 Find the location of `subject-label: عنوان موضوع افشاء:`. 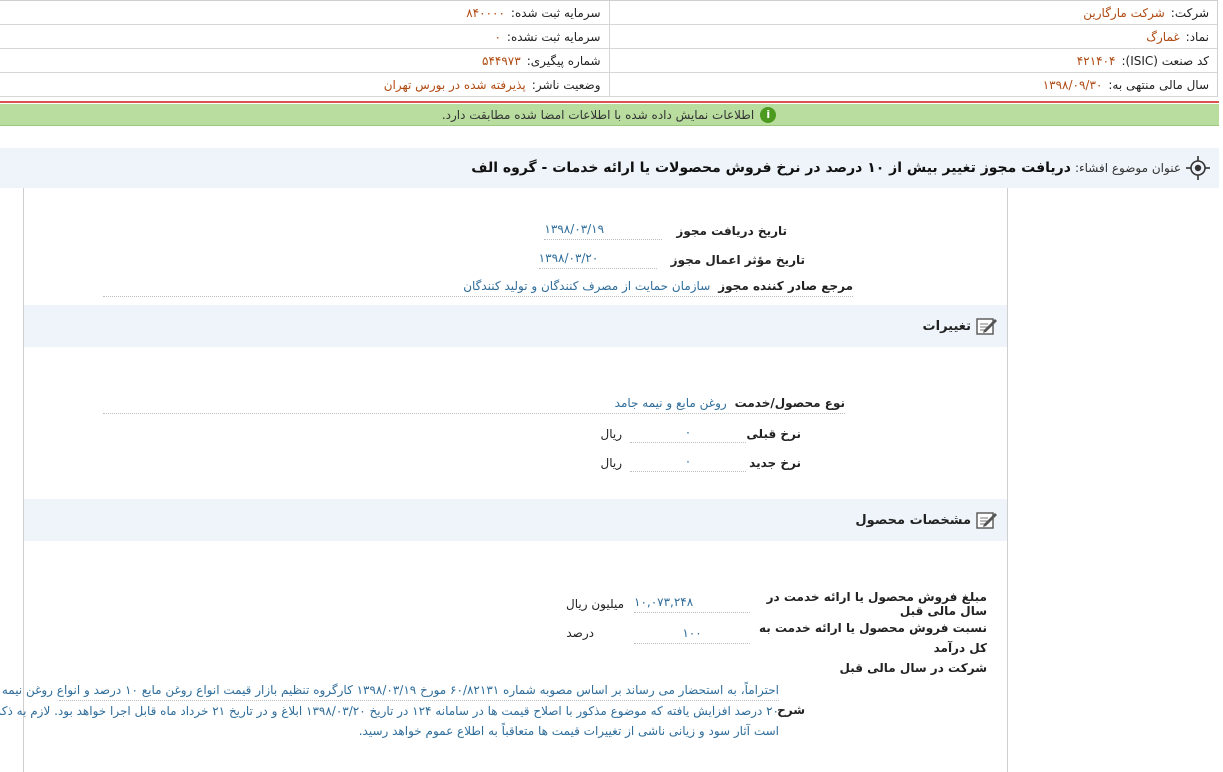

subject-label: عنوان موضوع افشاء: is located at coordinates (1128, 168).